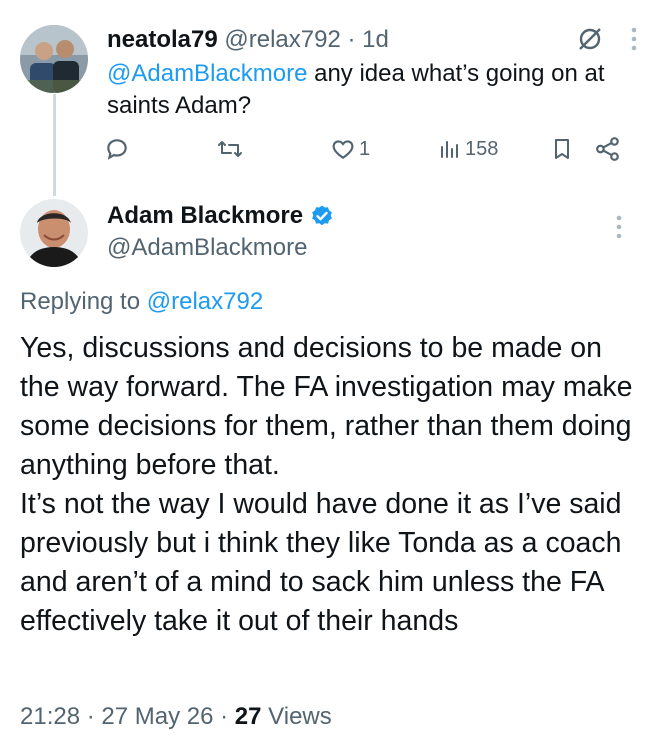 This screenshot has width=654, height=750. I want to click on action-bar: 1 158, so click(369, 151).